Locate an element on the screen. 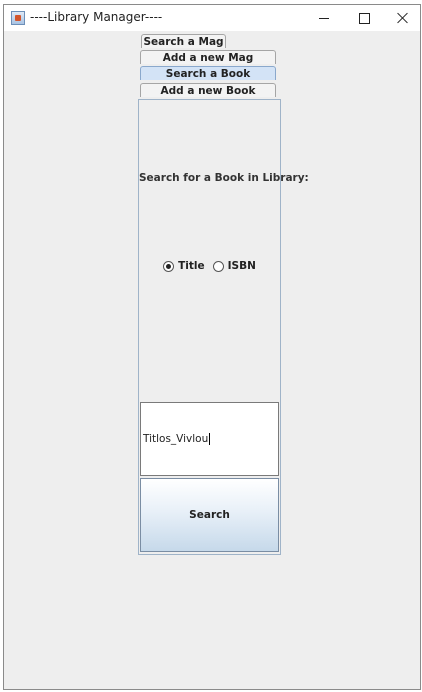  radio-isbn: ISBN is located at coordinates (234, 266).